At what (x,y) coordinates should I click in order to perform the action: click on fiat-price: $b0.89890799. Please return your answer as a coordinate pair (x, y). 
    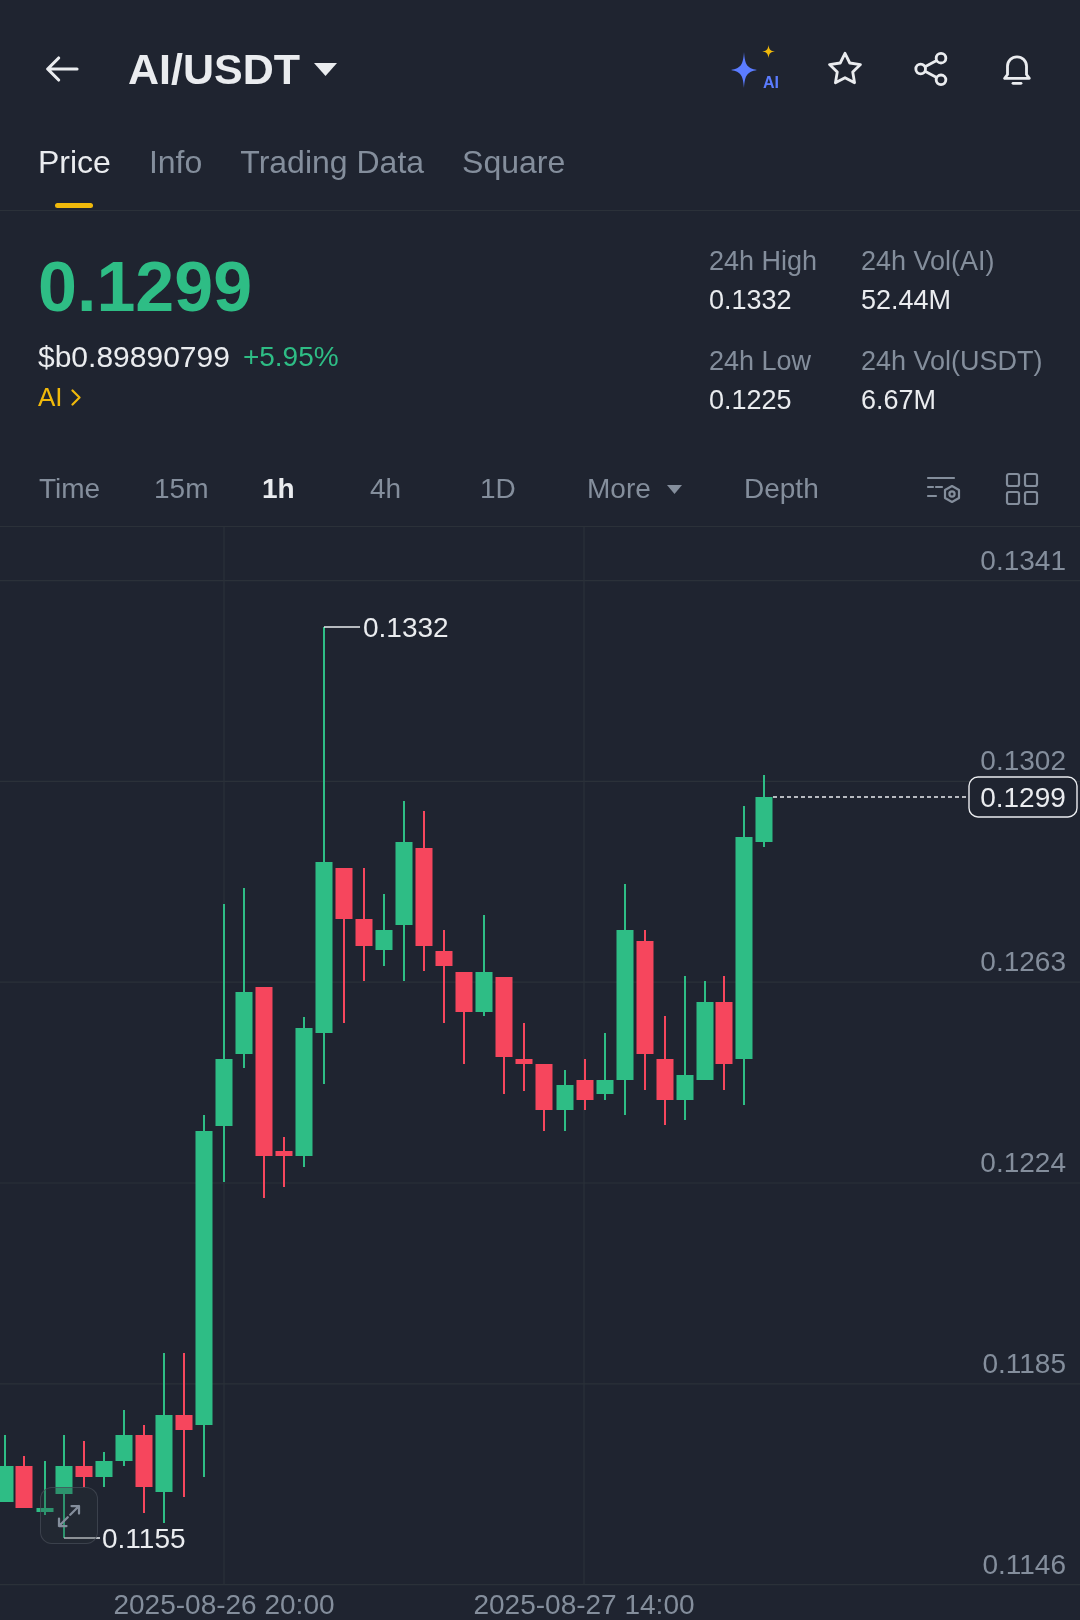
    Looking at the image, I should click on (134, 357).